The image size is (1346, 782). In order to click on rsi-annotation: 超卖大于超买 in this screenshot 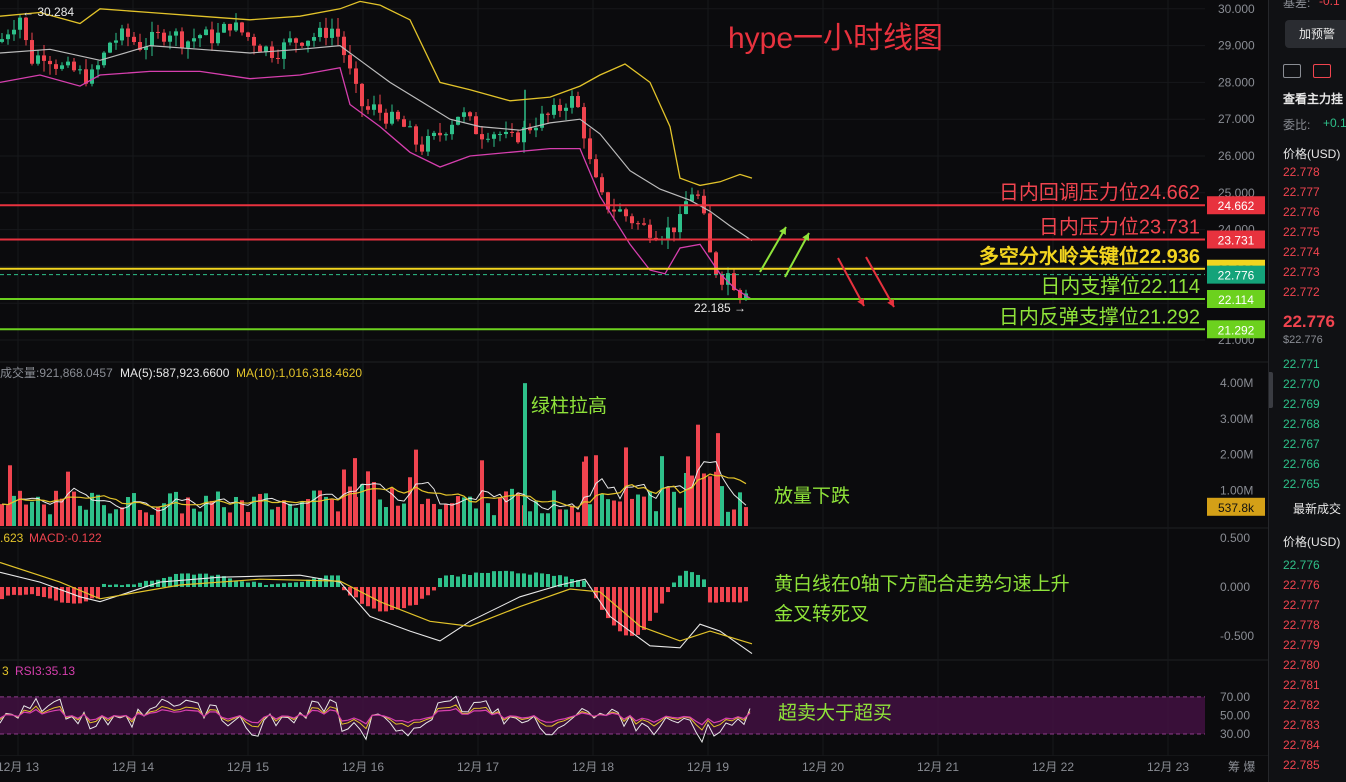, I will do `click(835, 713)`.